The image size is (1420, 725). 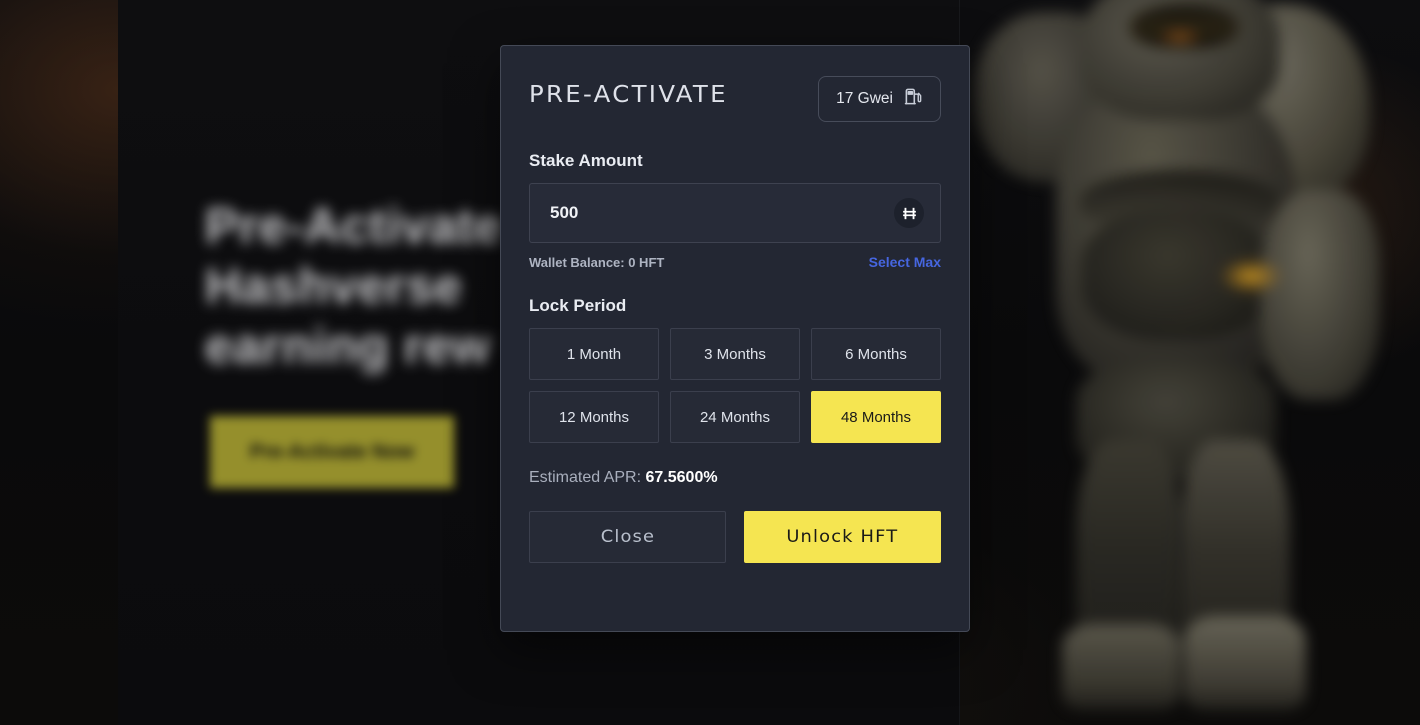 I want to click on hft-token-icon, so click(x=909, y=213).